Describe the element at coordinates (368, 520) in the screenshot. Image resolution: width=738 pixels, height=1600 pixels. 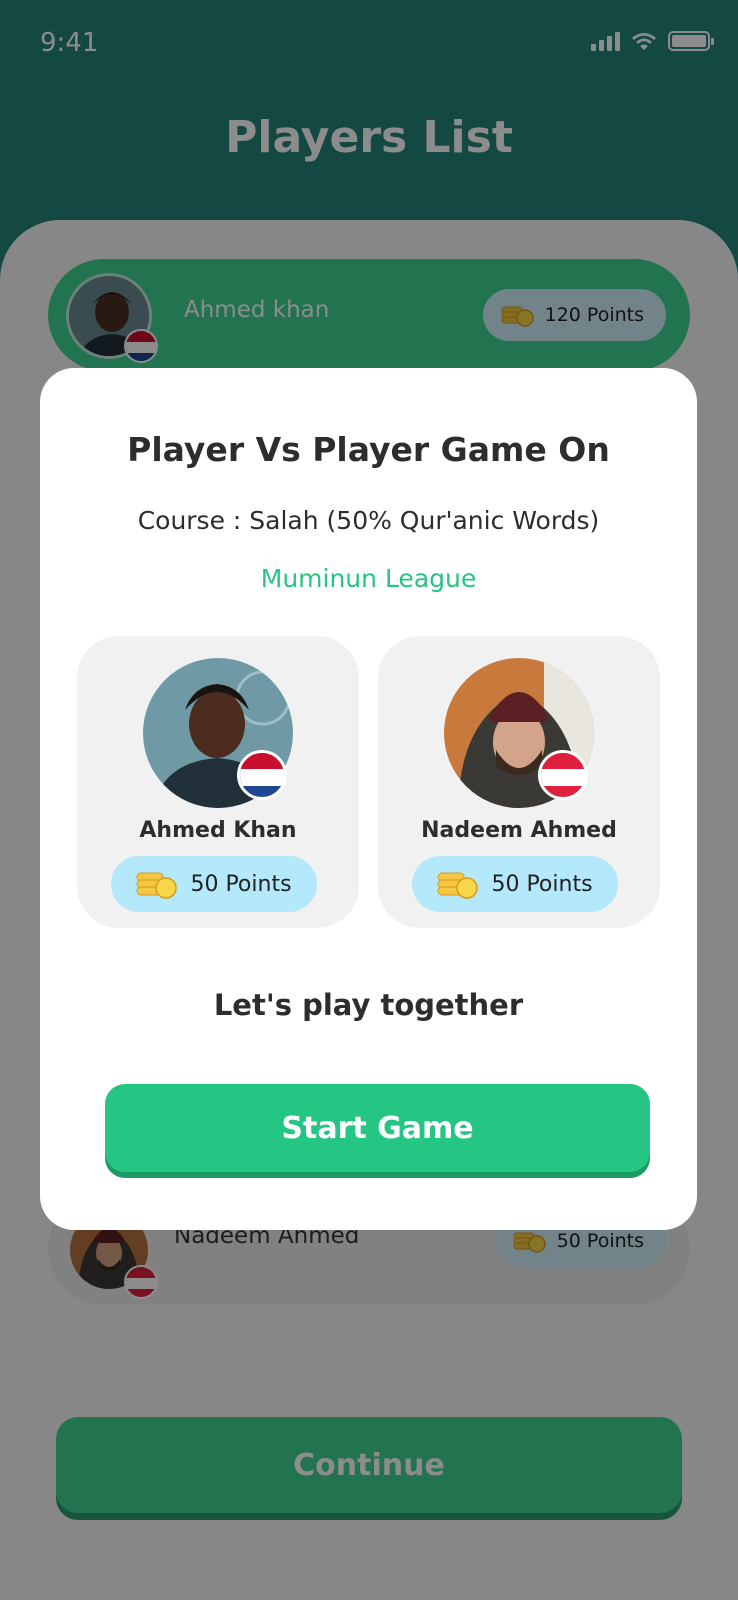
I see `course-label: Course : Salah (50% Qur'anic Words)` at that location.